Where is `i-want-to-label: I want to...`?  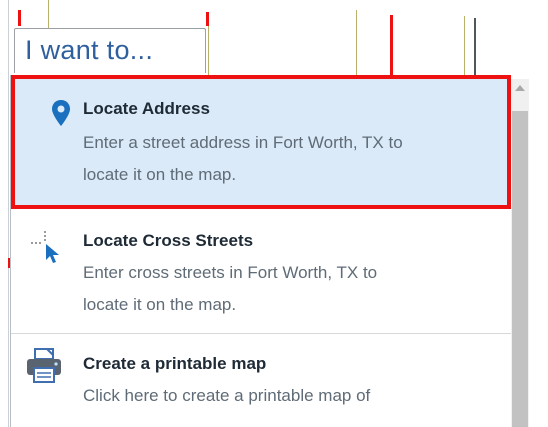
i-want-to-label: I want to... is located at coordinates (89, 50).